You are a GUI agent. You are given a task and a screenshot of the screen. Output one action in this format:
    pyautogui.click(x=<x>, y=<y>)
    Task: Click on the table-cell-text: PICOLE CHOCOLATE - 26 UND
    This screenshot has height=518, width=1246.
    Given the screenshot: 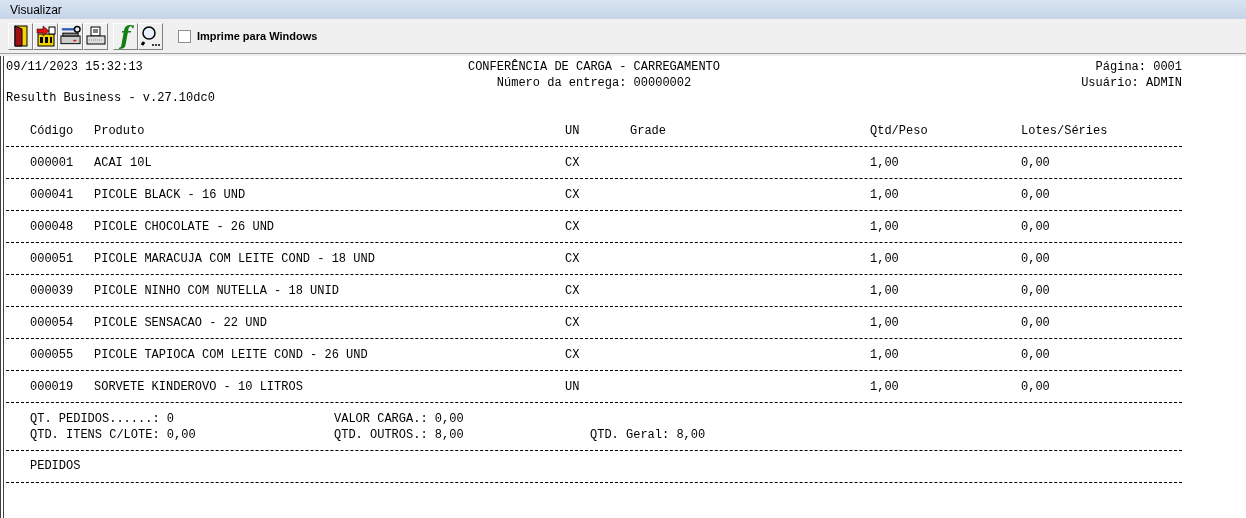 What is the action you would take?
    pyautogui.click(x=185, y=227)
    